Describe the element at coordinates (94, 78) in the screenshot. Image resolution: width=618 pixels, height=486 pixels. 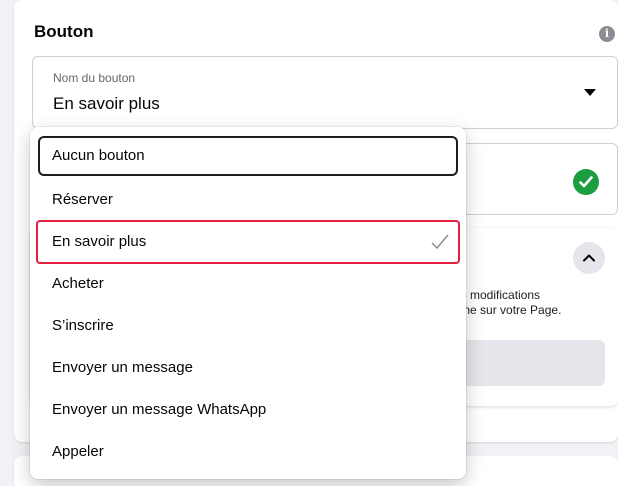
I see `field-label: Nom du bouton` at that location.